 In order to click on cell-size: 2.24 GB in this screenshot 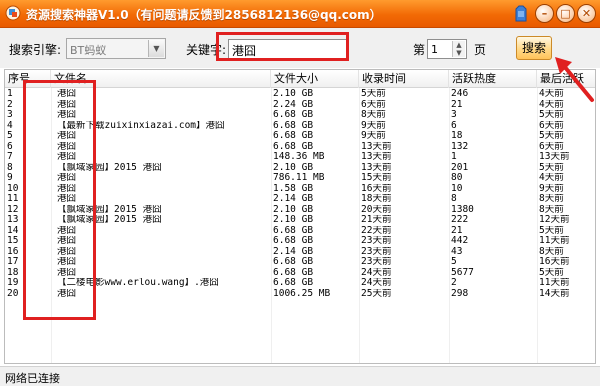, I will do `click(293, 104)`.